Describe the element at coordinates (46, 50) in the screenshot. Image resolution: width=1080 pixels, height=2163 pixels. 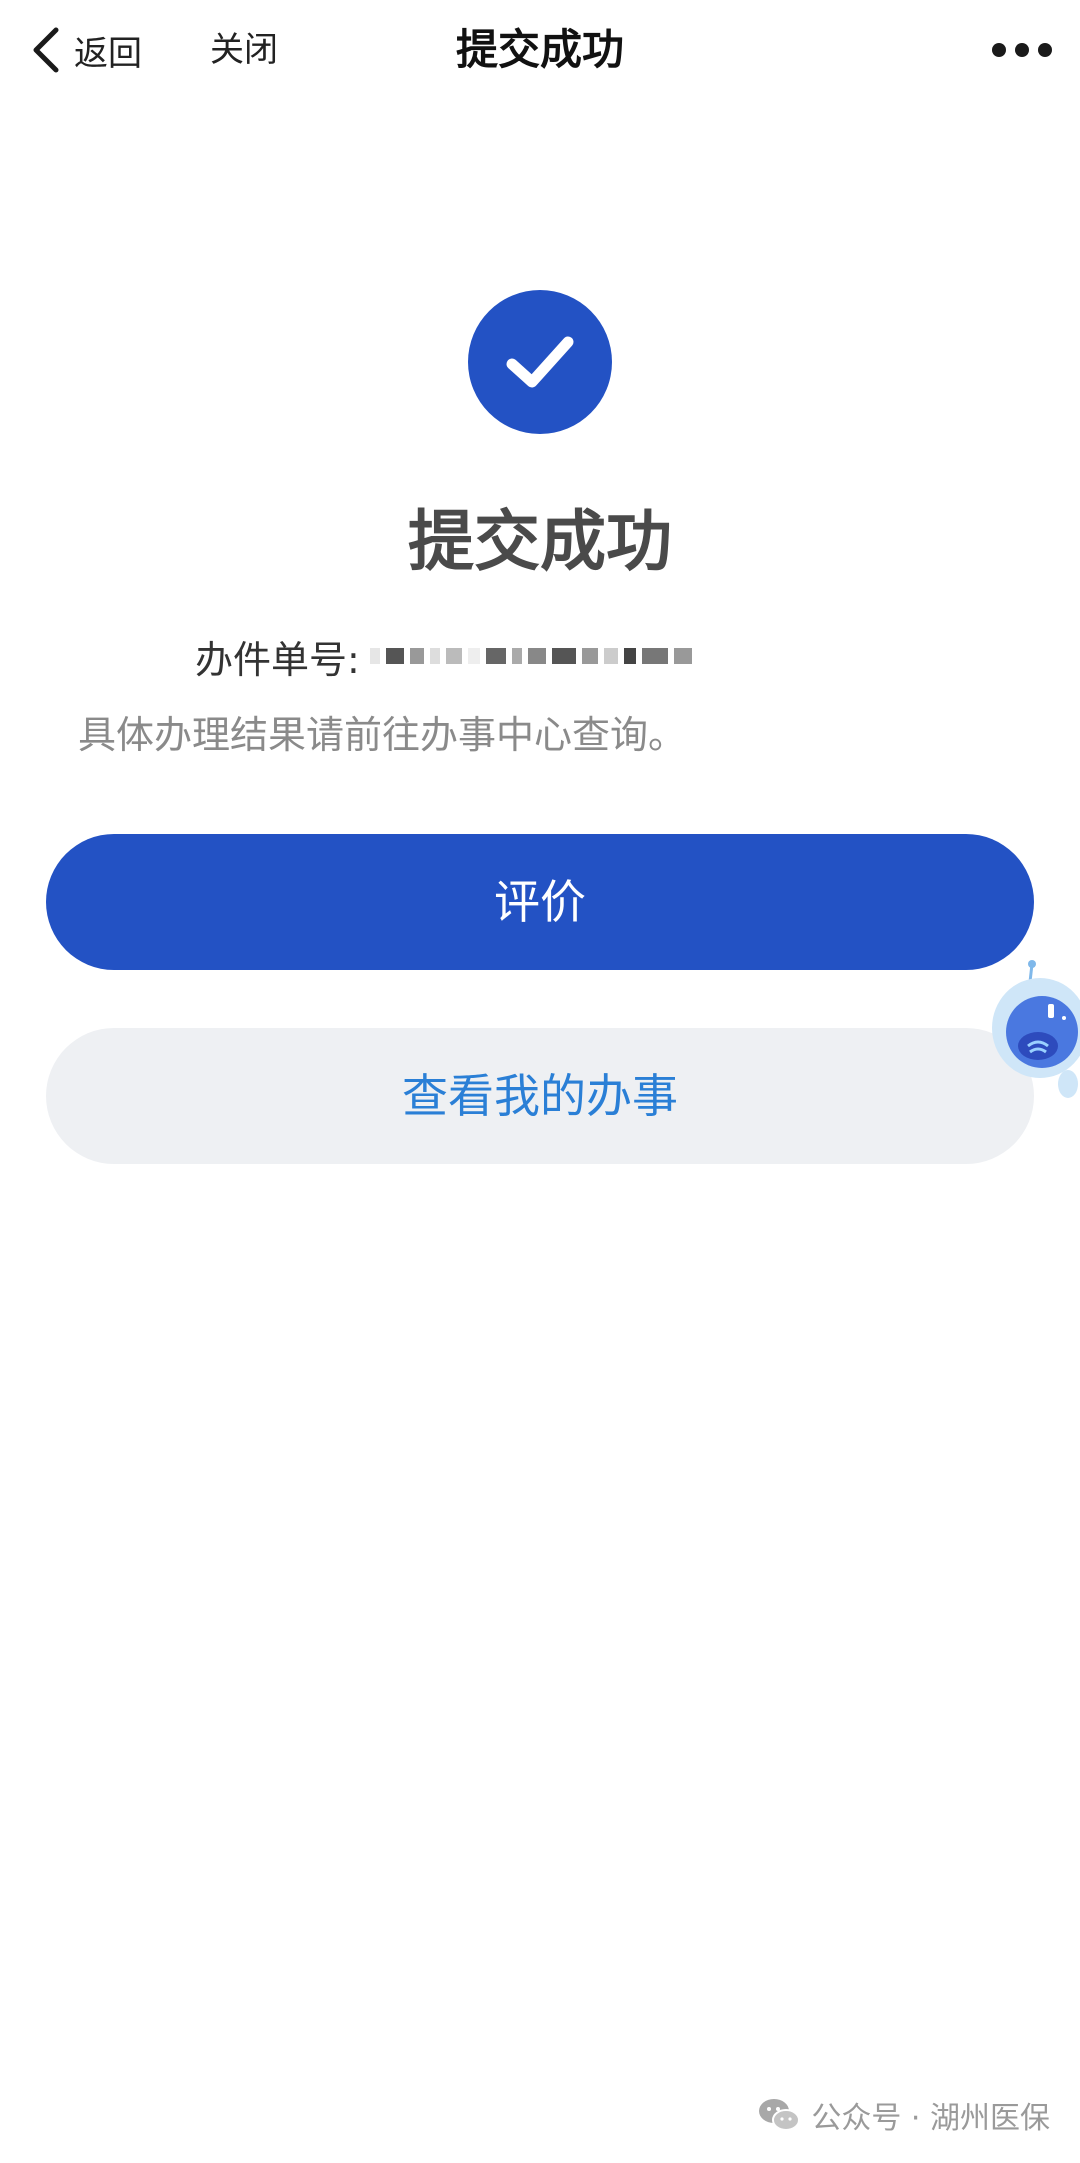
I see `chevron-left-icon` at that location.